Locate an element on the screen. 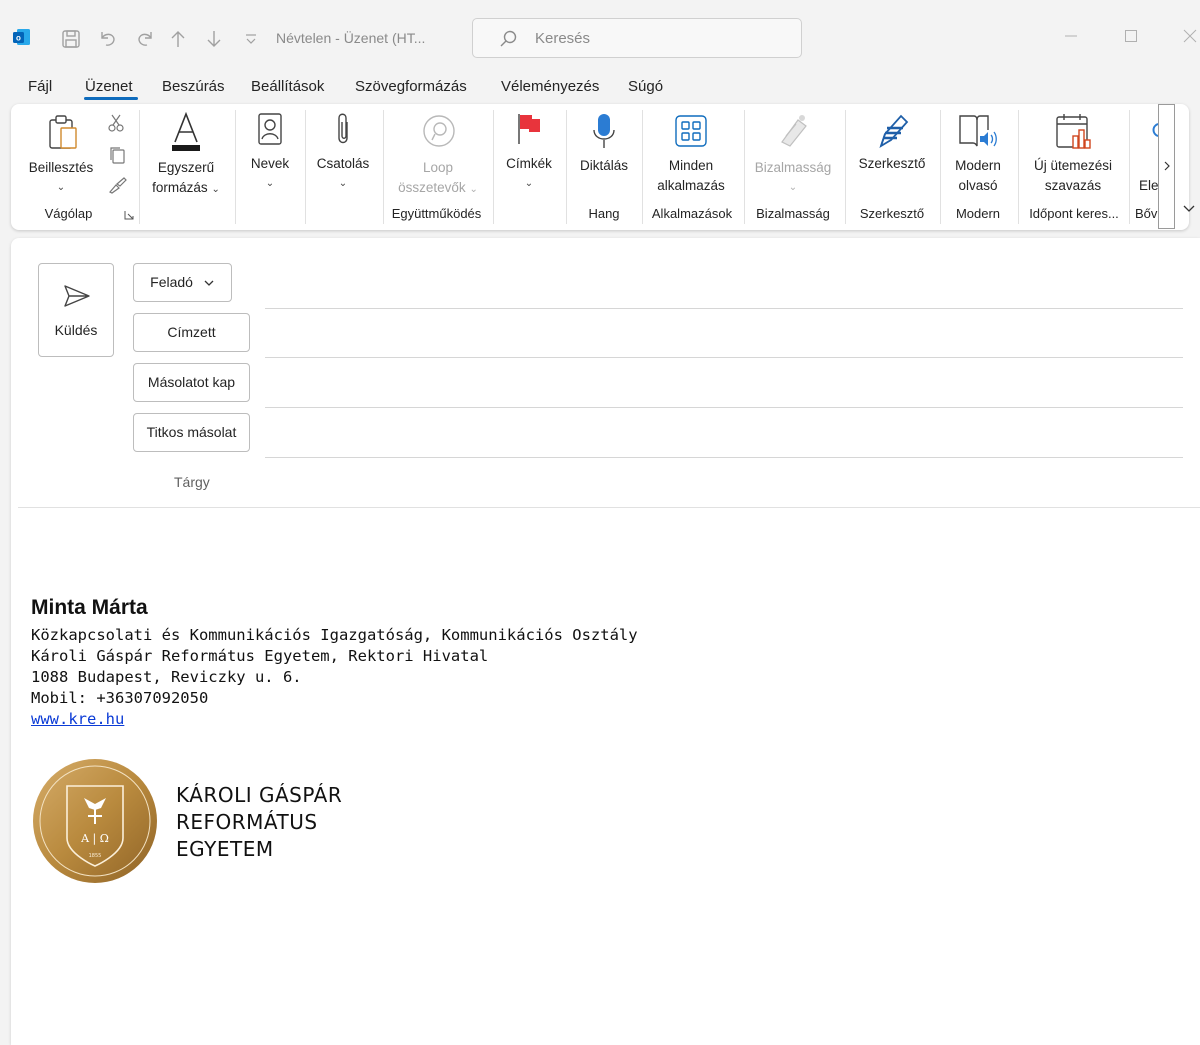 Image resolution: width=1200 pixels, height=1045 pixels. all-apps-label-1: Minden is located at coordinates (691, 165).